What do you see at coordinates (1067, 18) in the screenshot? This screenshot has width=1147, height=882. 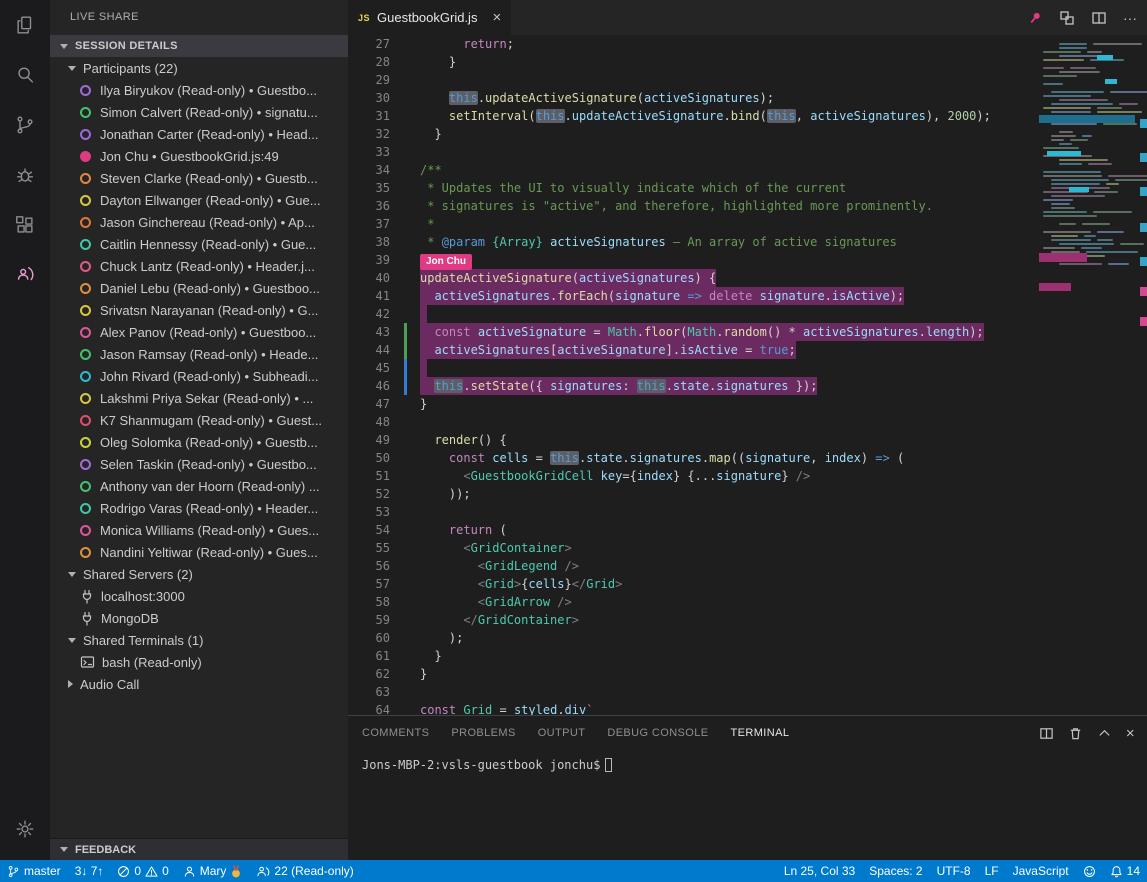 I see `open-changes-icon` at bounding box center [1067, 18].